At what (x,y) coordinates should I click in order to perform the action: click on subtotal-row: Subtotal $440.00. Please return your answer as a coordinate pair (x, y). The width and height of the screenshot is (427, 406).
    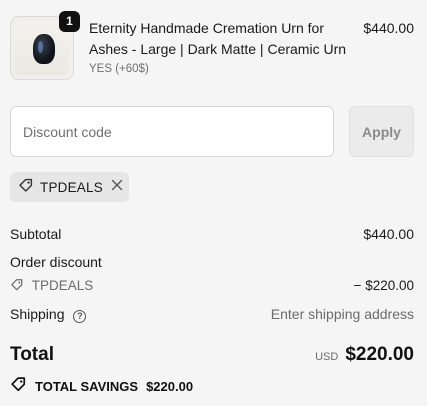
    Looking at the image, I should click on (212, 234).